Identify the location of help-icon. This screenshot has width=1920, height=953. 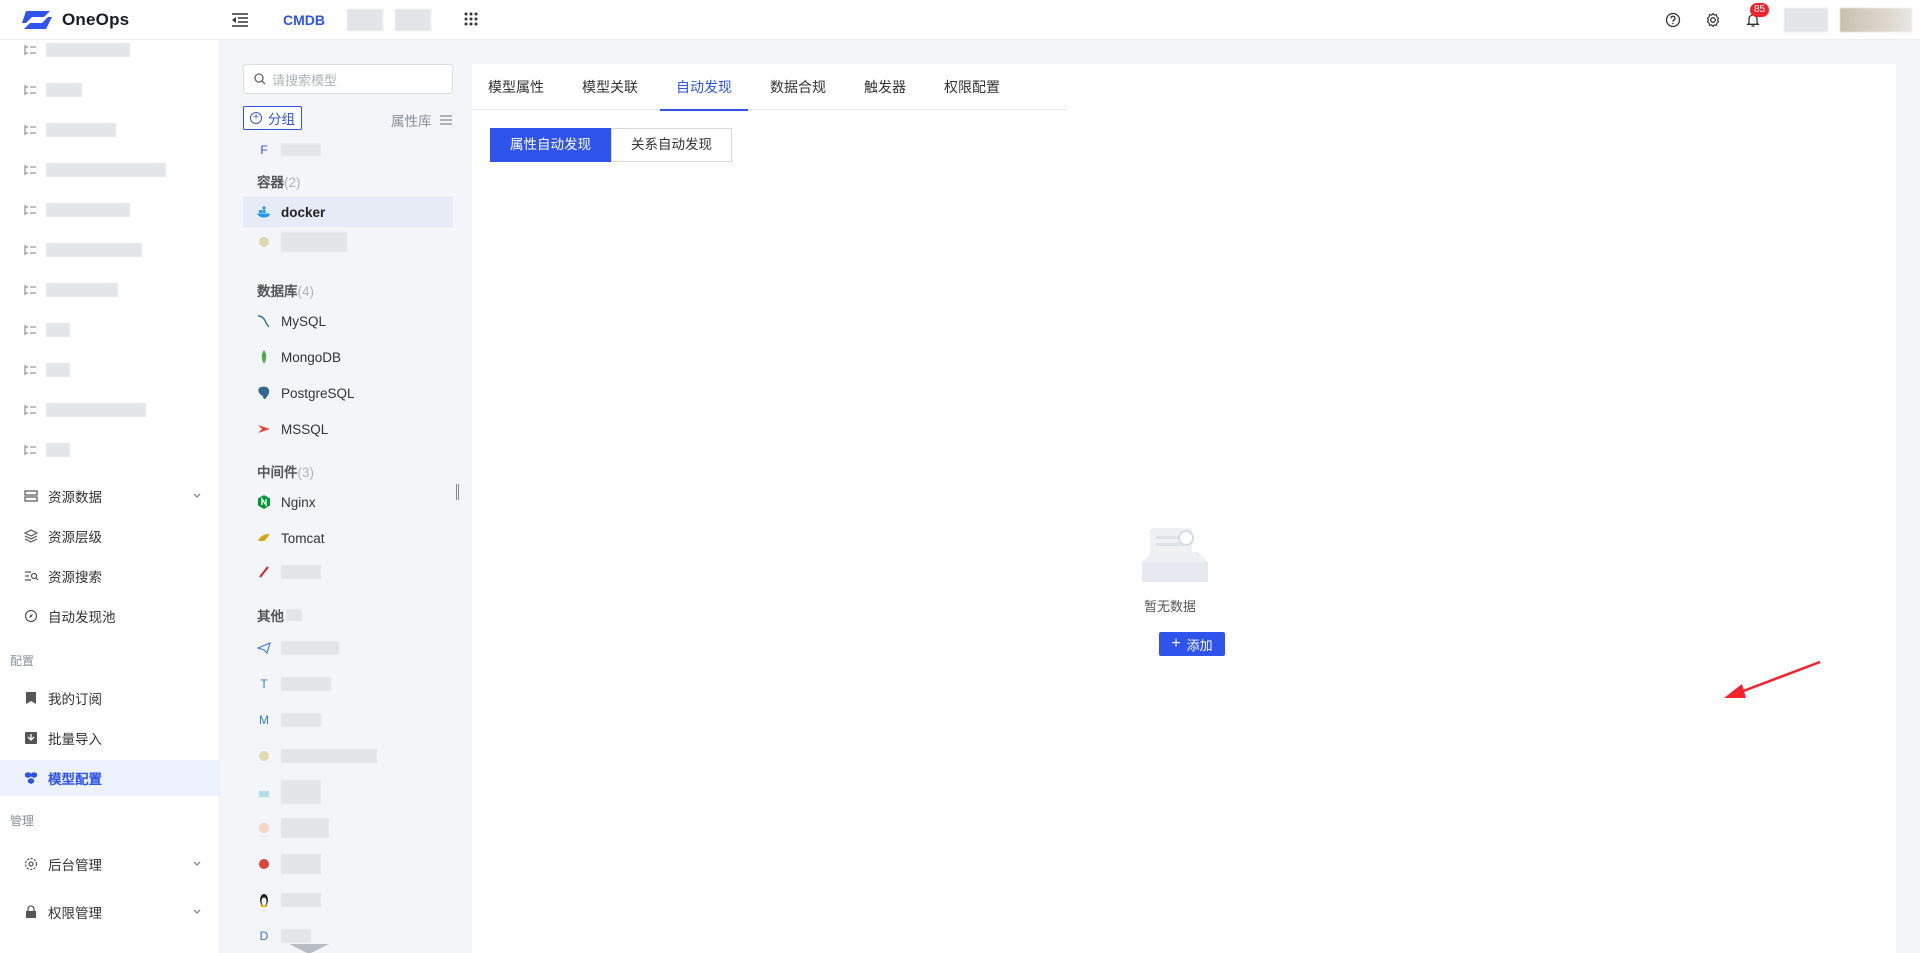
(1673, 20).